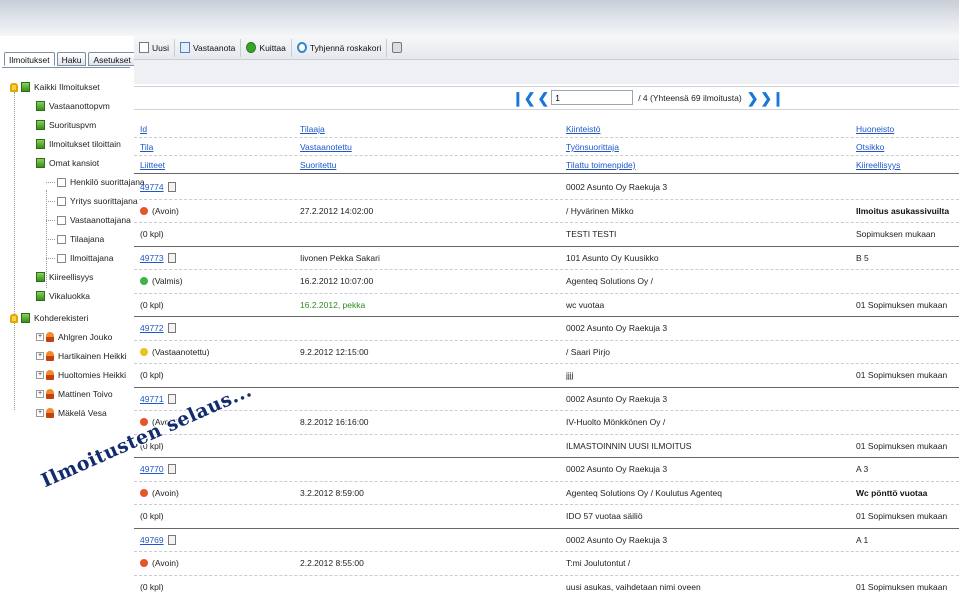  What do you see at coordinates (543, 98) in the screenshot?
I see `previous-page-icon: ❮` at bounding box center [543, 98].